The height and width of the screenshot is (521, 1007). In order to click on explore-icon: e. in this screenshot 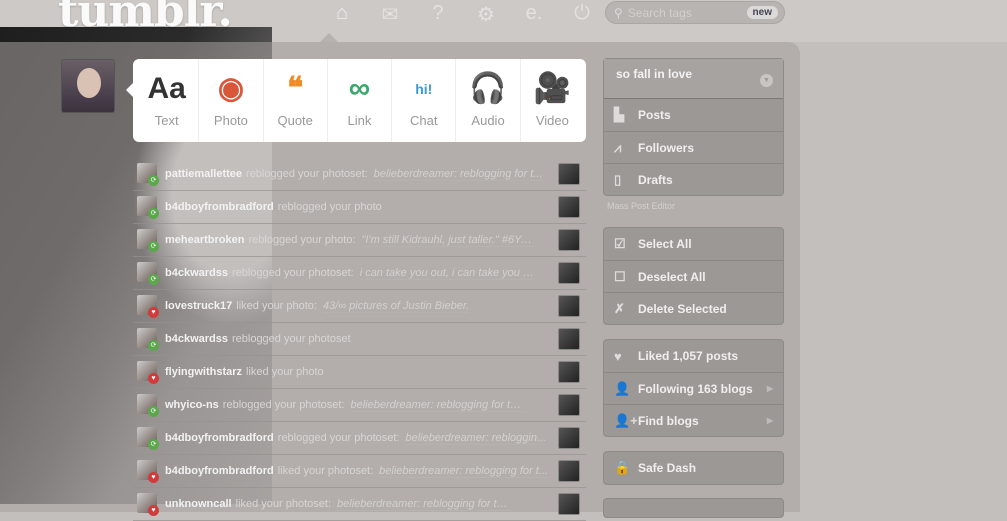, I will do `click(534, 14)`.